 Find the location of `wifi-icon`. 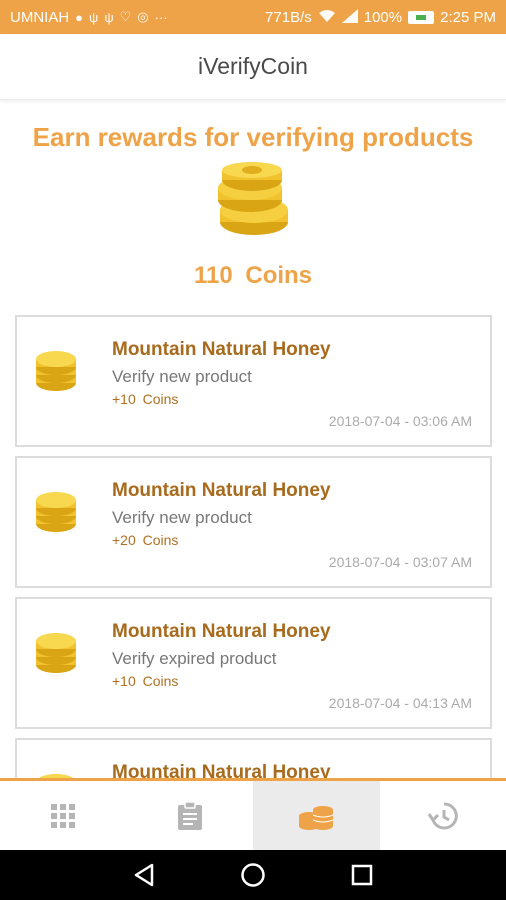

wifi-icon is located at coordinates (327, 17).